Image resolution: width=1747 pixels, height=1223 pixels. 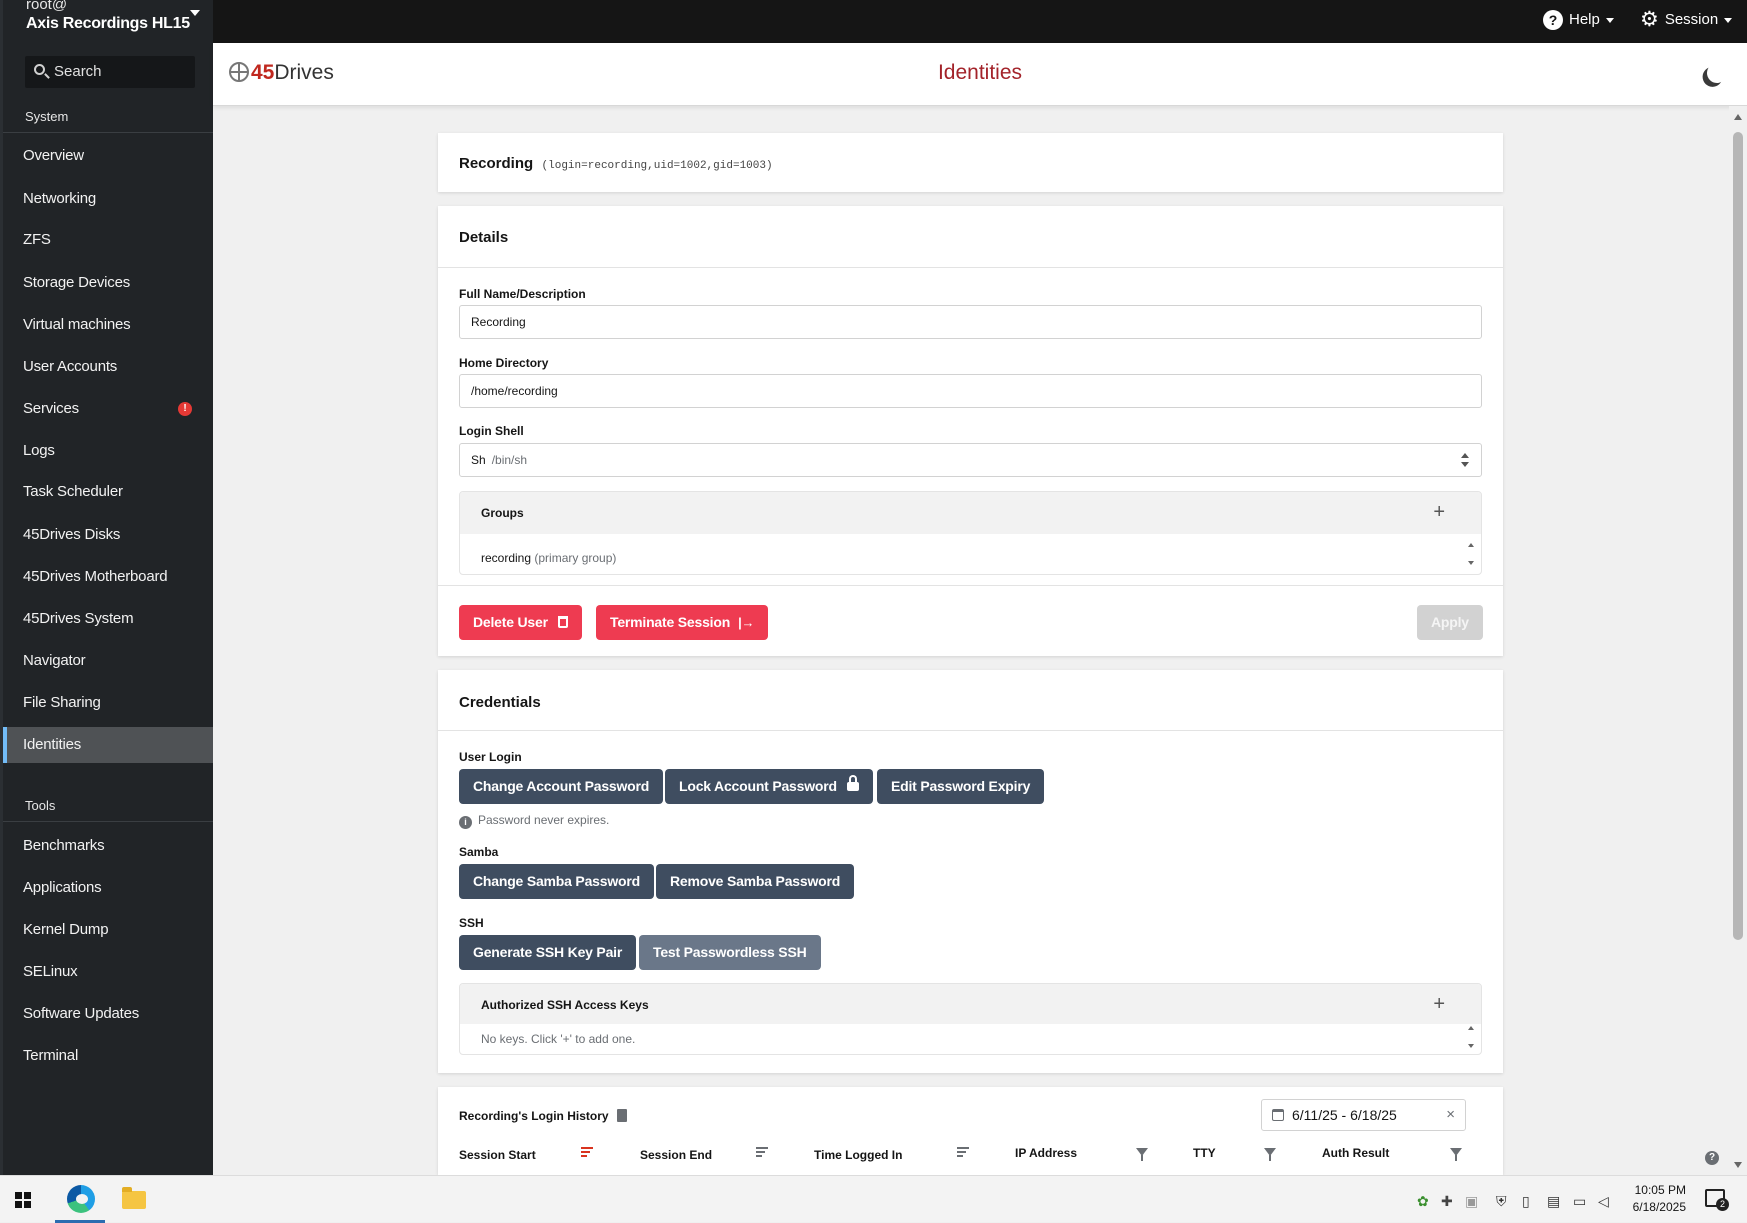 What do you see at coordinates (1686, 20) in the screenshot?
I see `session-menu-button: ⚙ Session` at bounding box center [1686, 20].